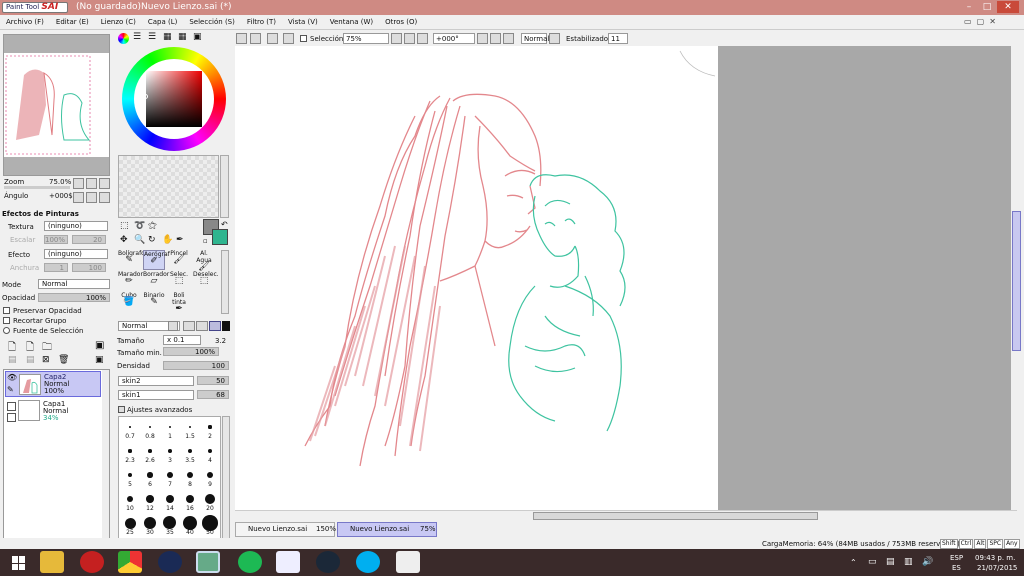  I want to click on brush-size-cell: 20, so click(210, 503).